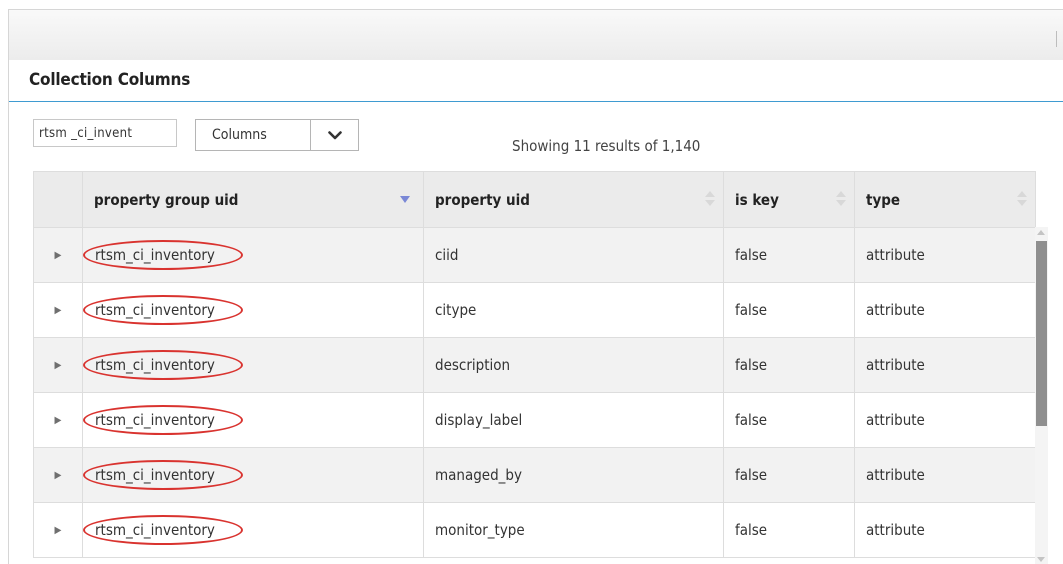  Describe the element at coordinates (883, 199) in the screenshot. I see `header-label: type` at that location.